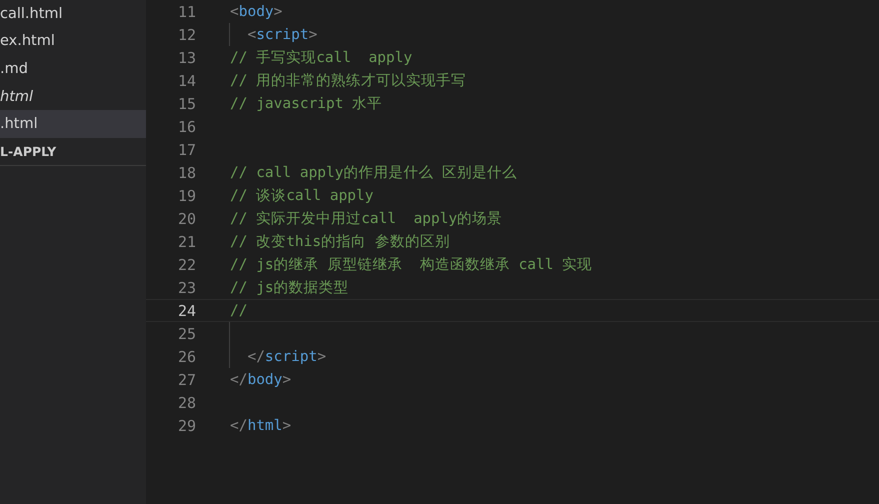 The height and width of the screenshot is (504, 879). I want to click on code-line: // 谈谈call apply, so click(301, 196).